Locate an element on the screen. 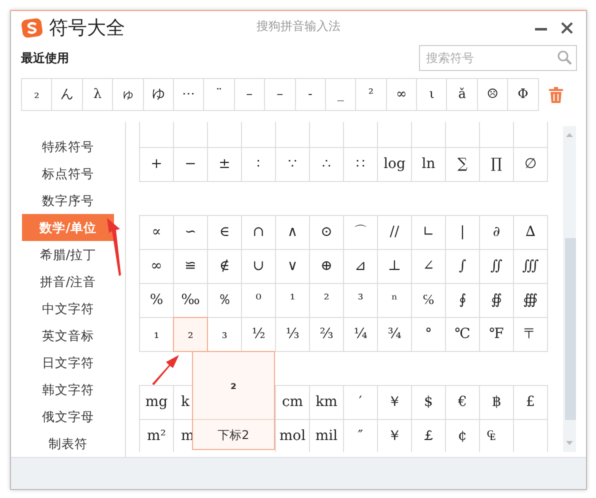 This screenshot has height=498, width=596. symbol-key: ⋯ is located at coordinates (188, 95).